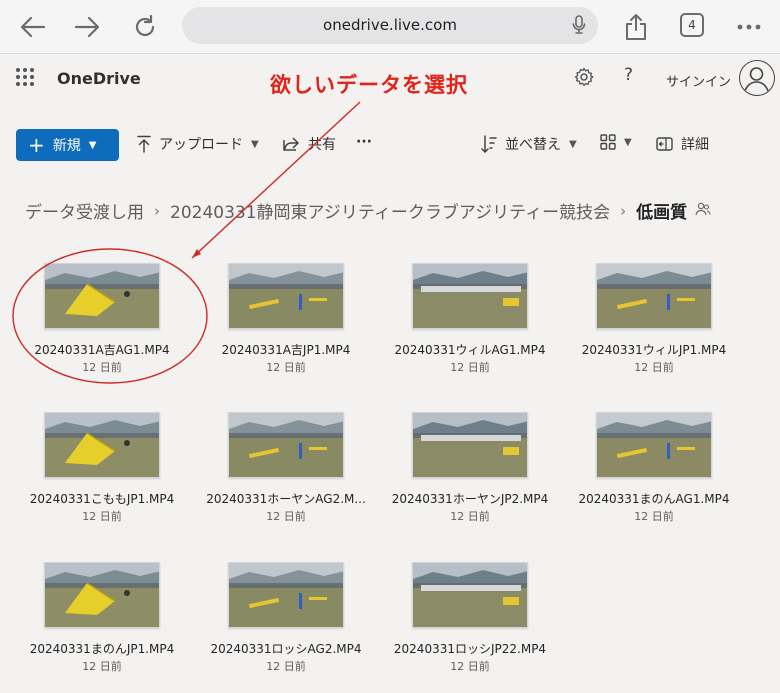  Describe the element at coordinates (662, 213) in the screenshot. I see `breadcrumb-current: 低画質` at that location.